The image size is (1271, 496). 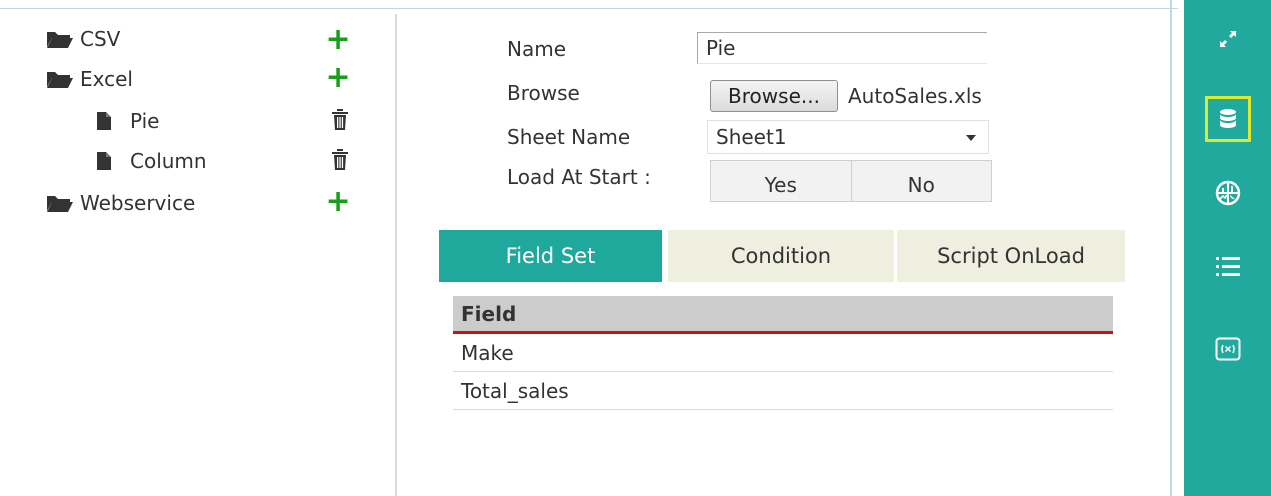 I want to click on table-header-field: Field, so click(x=783, y=315).